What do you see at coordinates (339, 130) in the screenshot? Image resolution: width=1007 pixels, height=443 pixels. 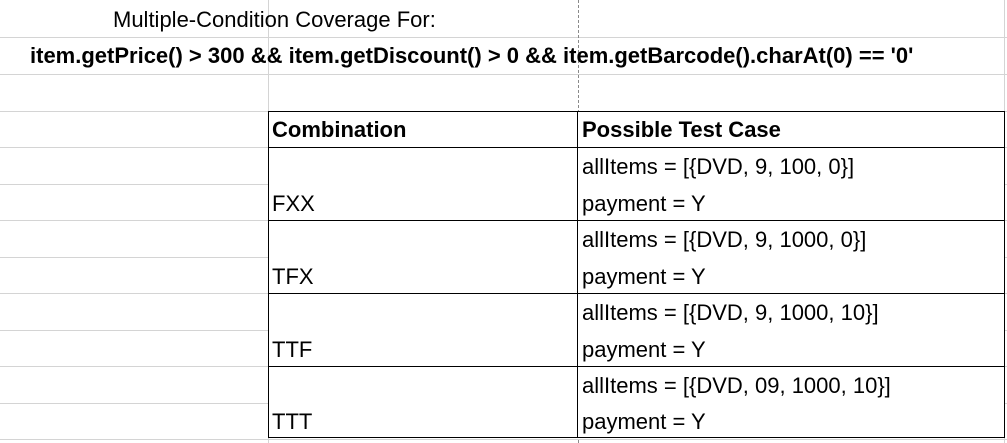 I see `combination-header: Combination` at bounding box center [339, 130].